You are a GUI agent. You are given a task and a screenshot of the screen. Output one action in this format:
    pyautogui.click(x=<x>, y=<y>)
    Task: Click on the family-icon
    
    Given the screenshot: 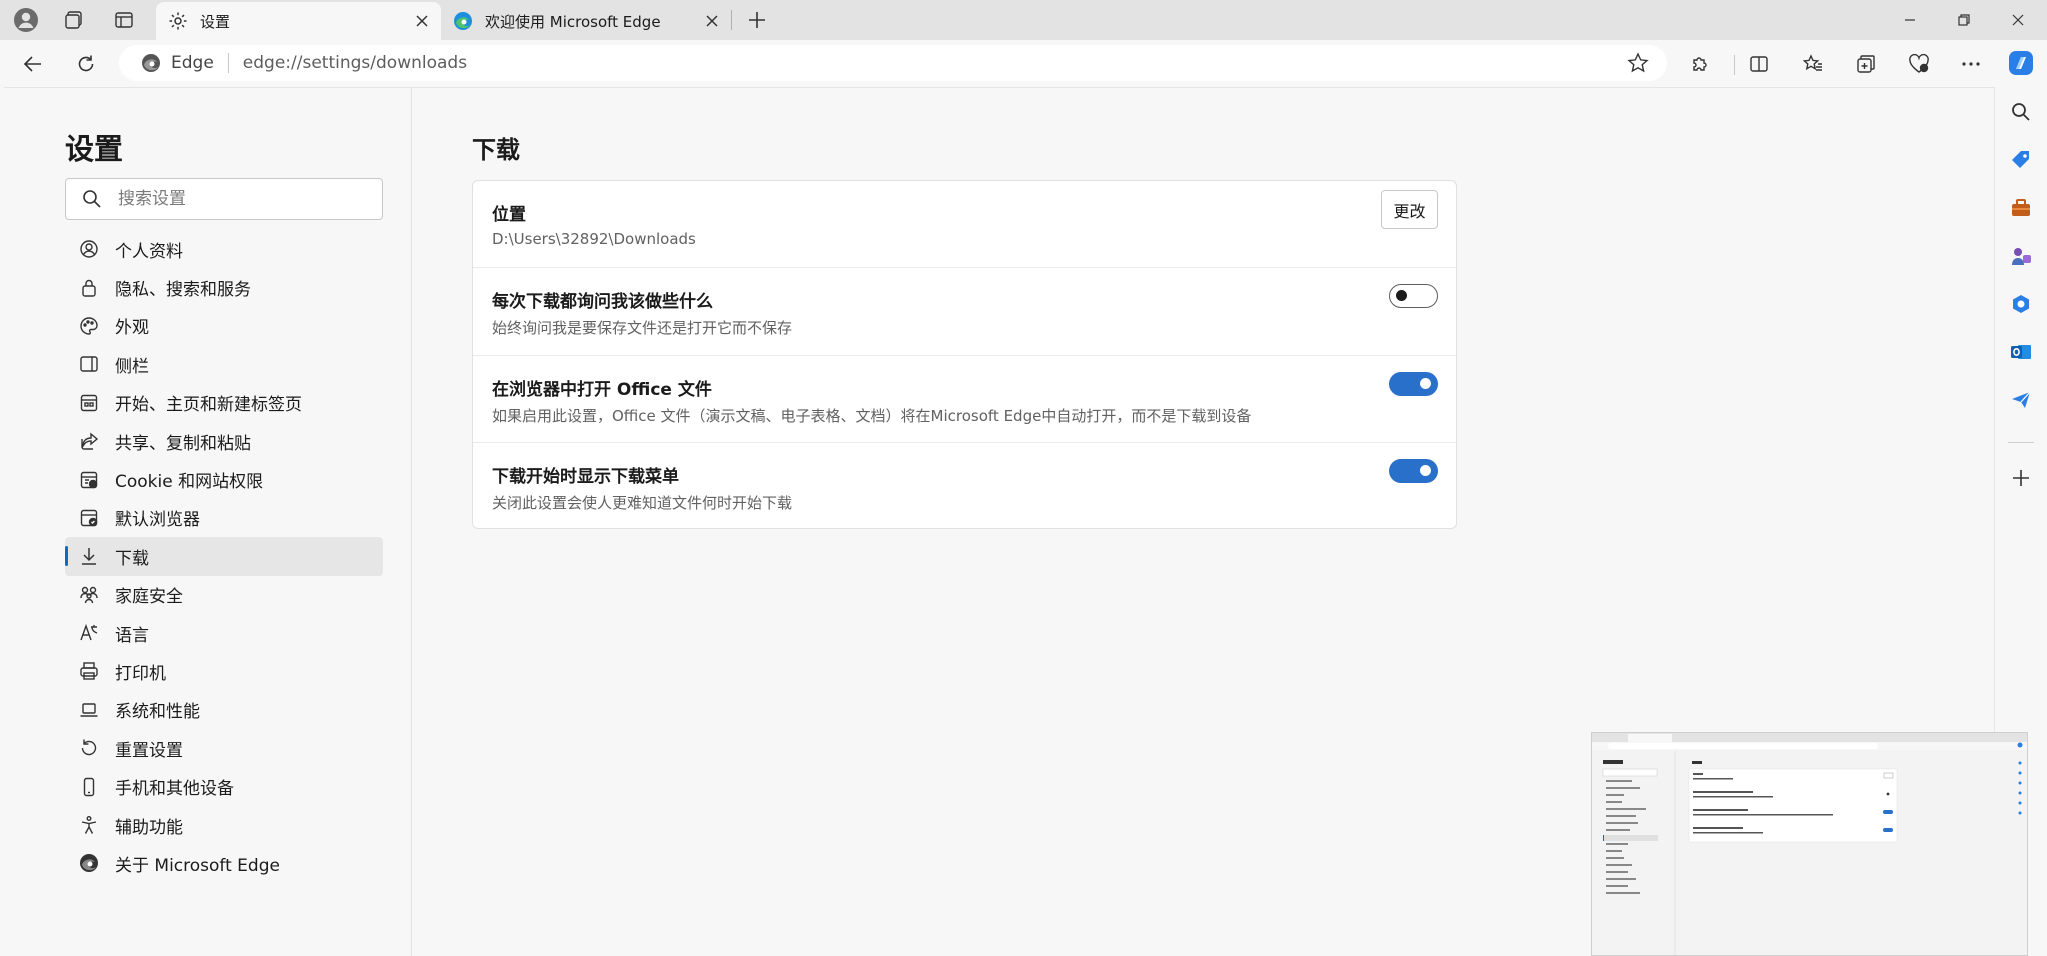 What is the action you would take?
    pyautogui.click(x=89, y=595)
    